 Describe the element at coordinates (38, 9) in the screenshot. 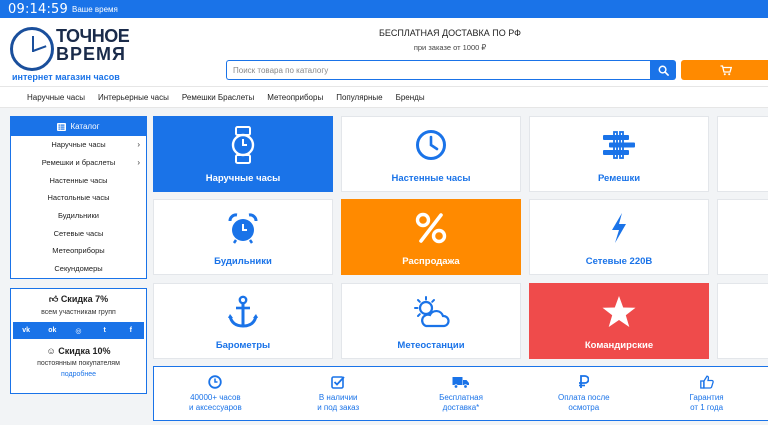

I see `current-time: 09:14:59` at that location.